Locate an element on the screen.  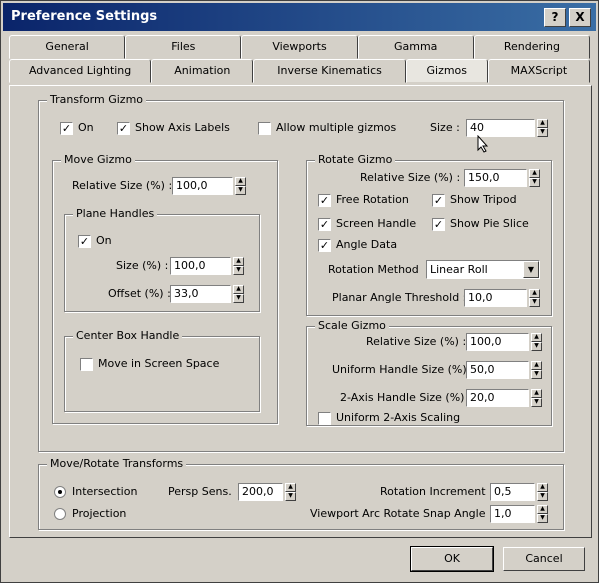
tab-rendering: Rendering is located at coordinates (532, 47).